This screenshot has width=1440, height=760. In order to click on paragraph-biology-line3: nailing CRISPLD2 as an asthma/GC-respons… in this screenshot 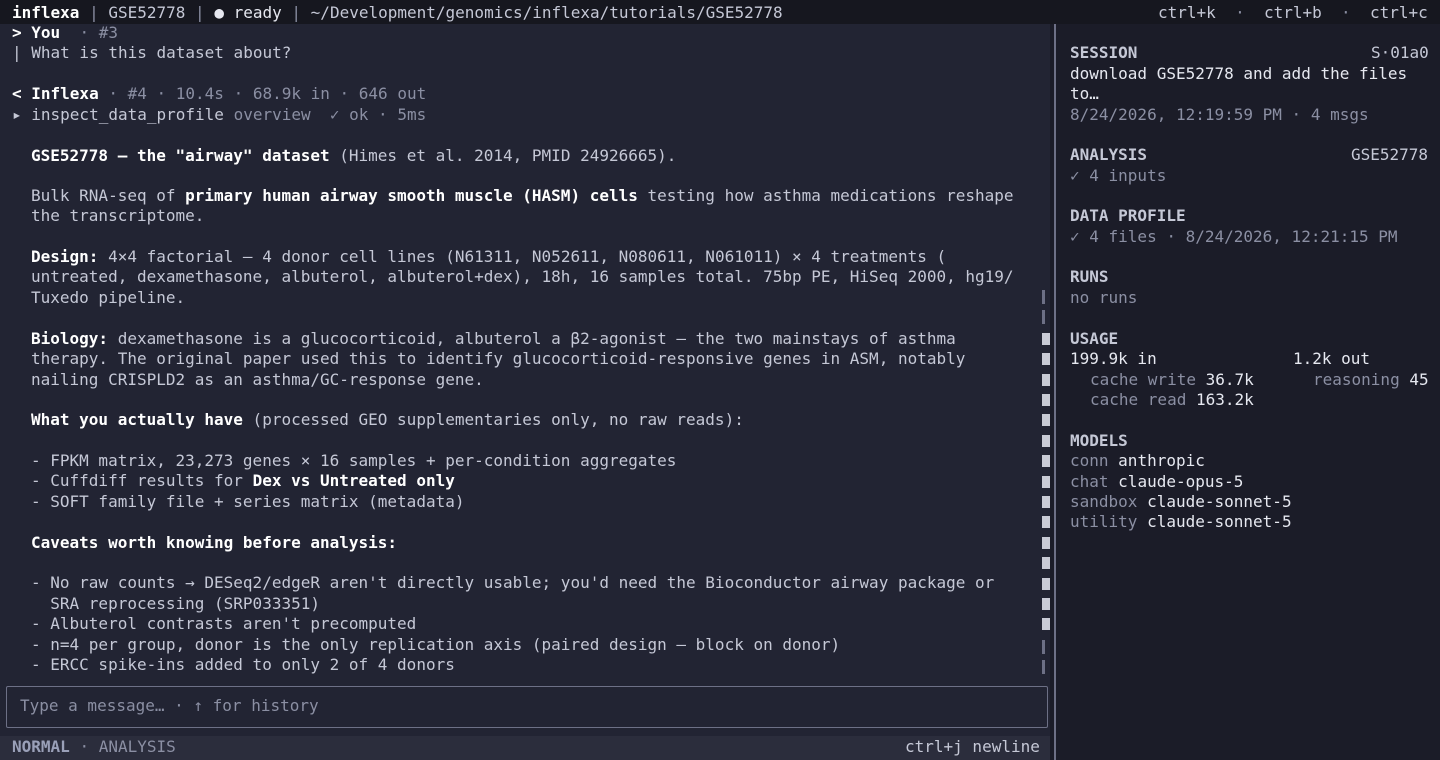, I will do `click(257, 379)`.